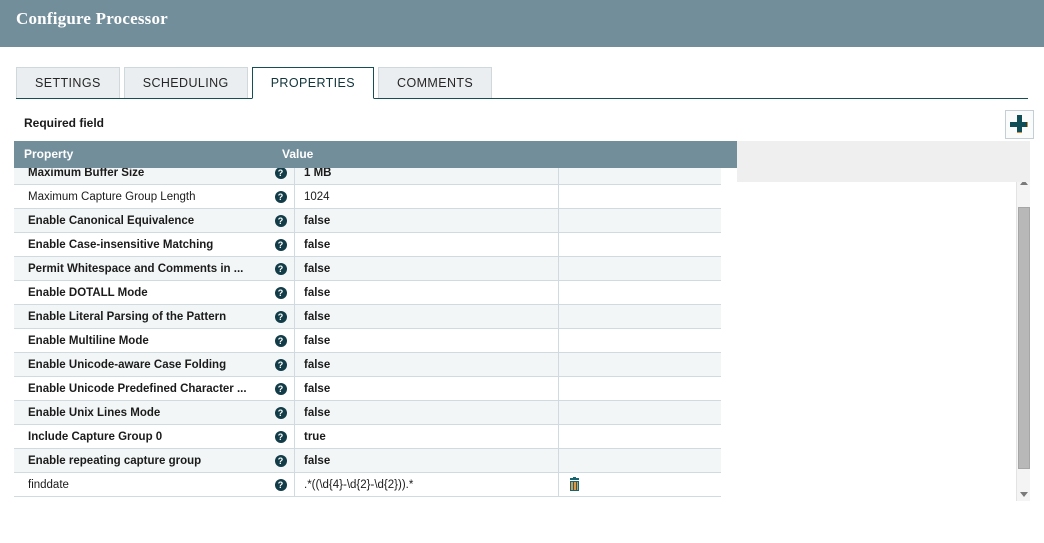  I want to click on tab-settings: SETTINGS, so click(68, 83).